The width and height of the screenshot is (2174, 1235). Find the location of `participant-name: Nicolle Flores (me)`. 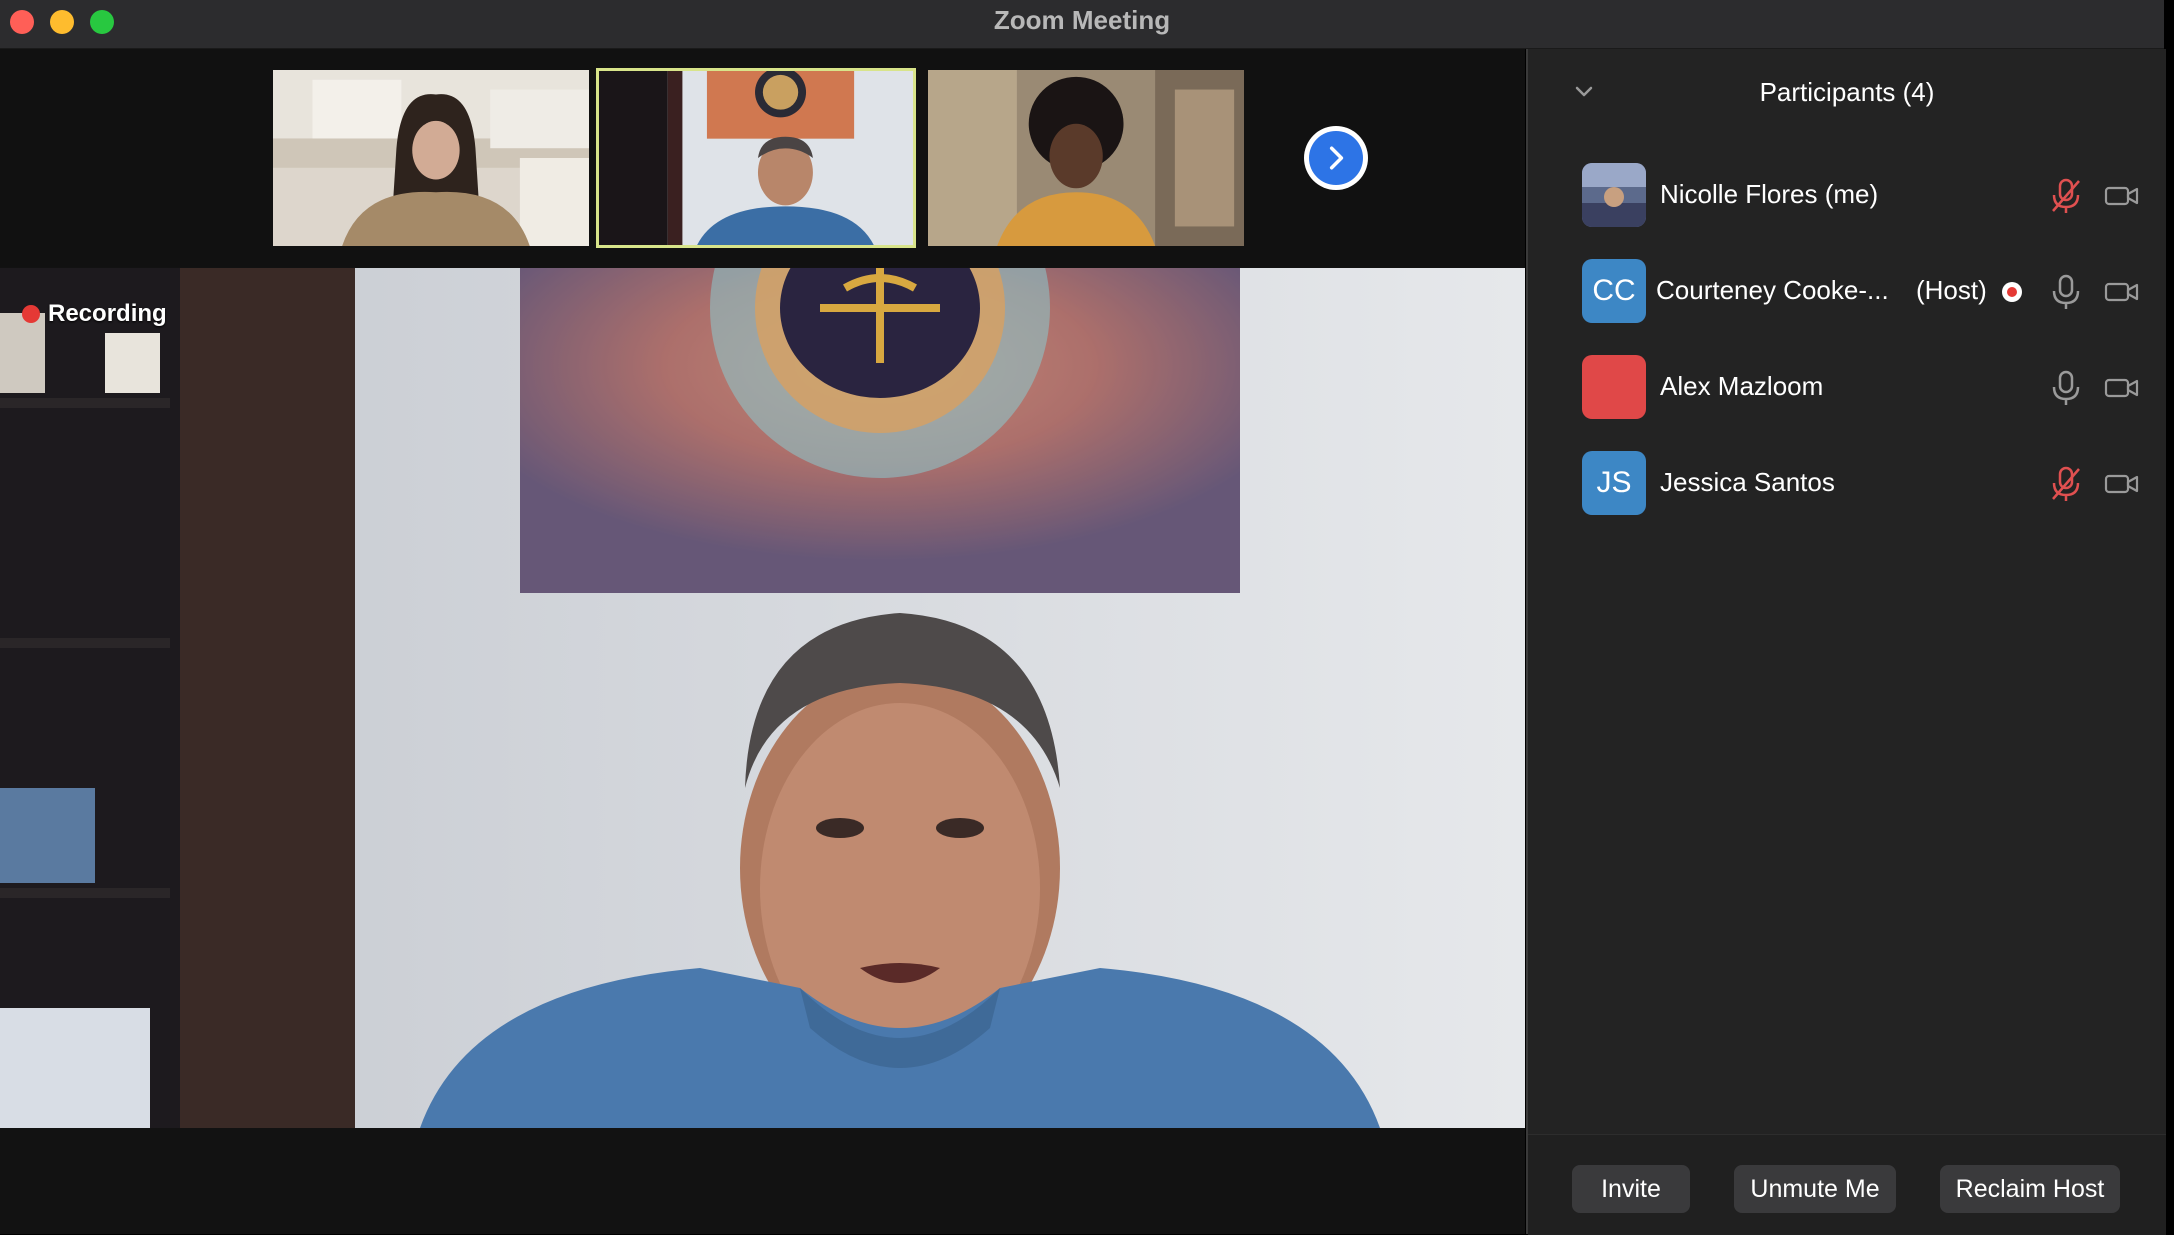

participant-name: Nicolle Flores (me) is located at coordinates (1769, 194).